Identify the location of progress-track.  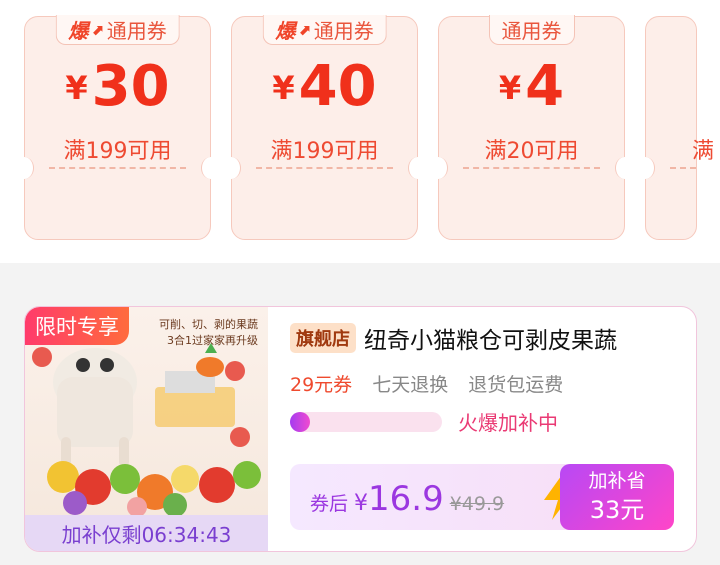
(366, 421).